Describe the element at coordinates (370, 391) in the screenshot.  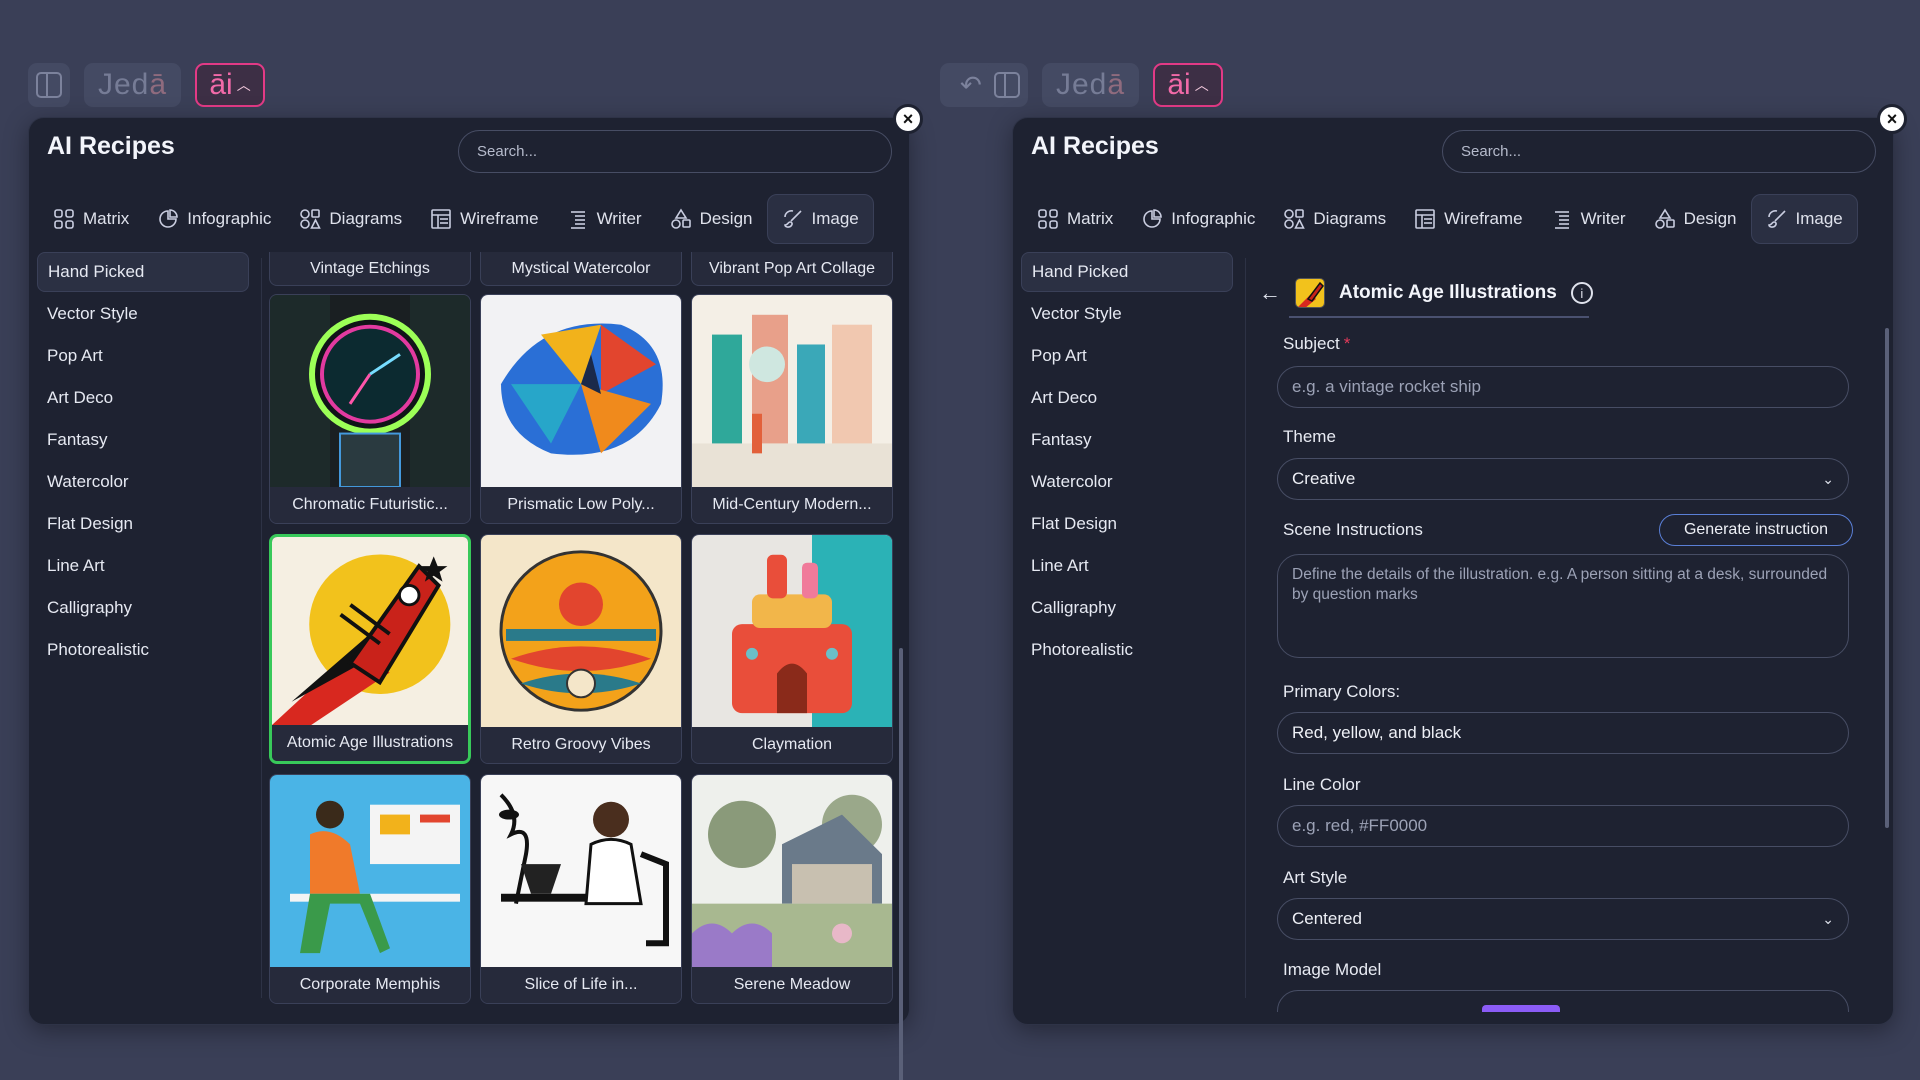
I see `chromatic-watch-image` at that location.